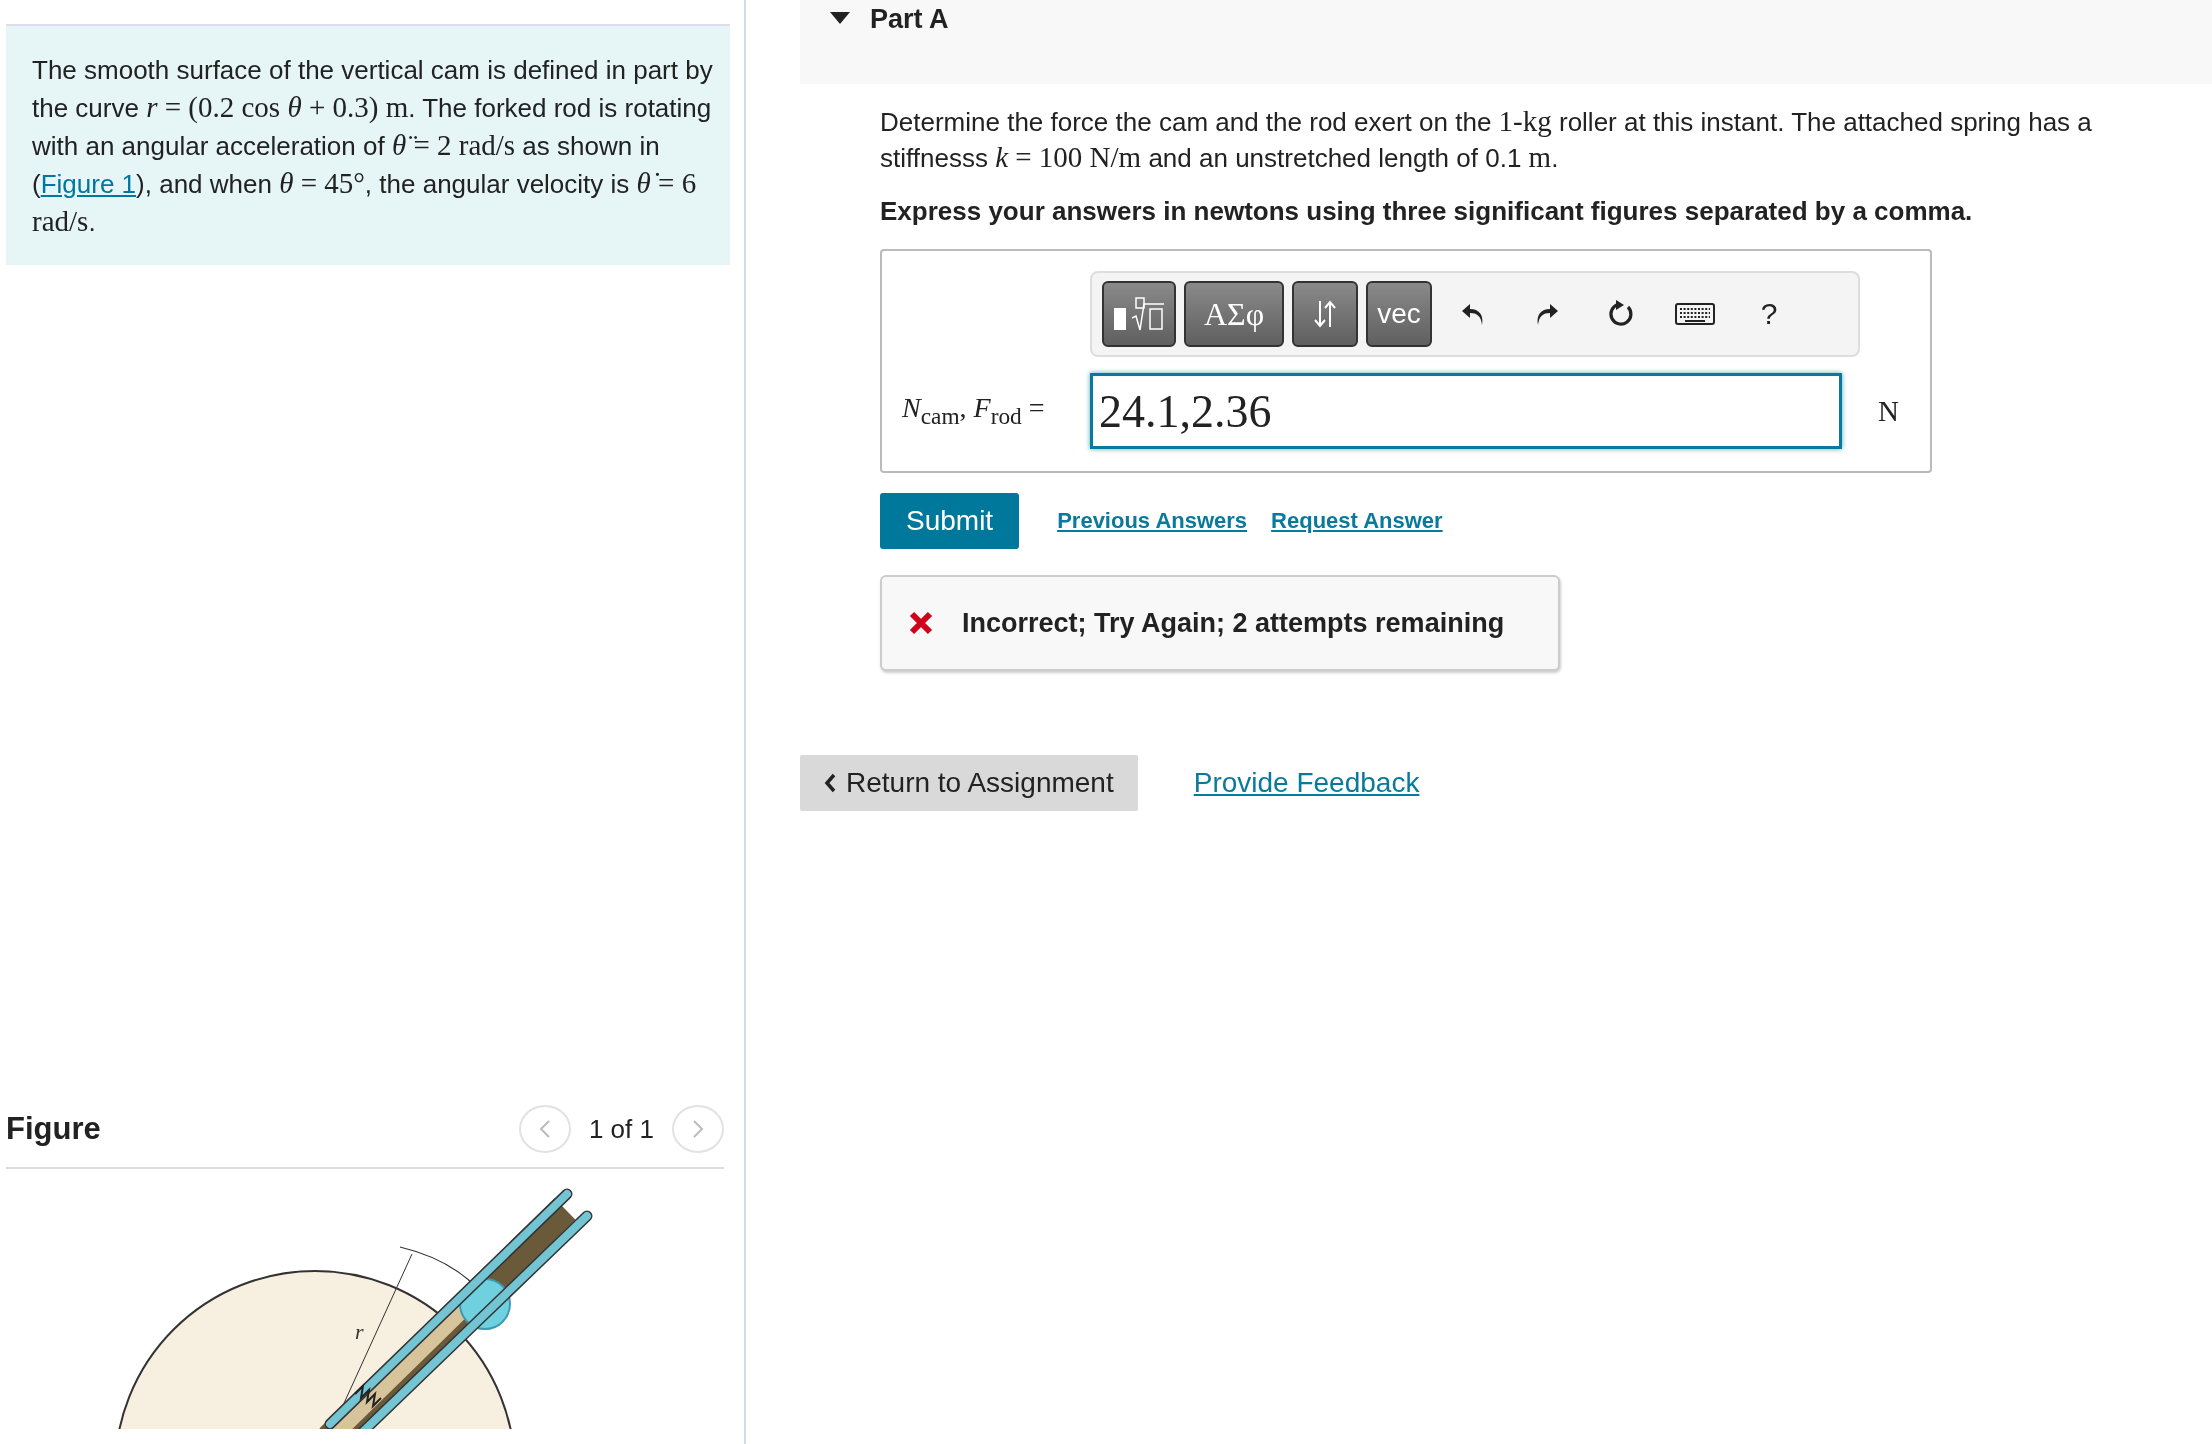  Describe the element at coordinates (698, 1129) in the screenshot. I see `chevron-right-icon` at that location.